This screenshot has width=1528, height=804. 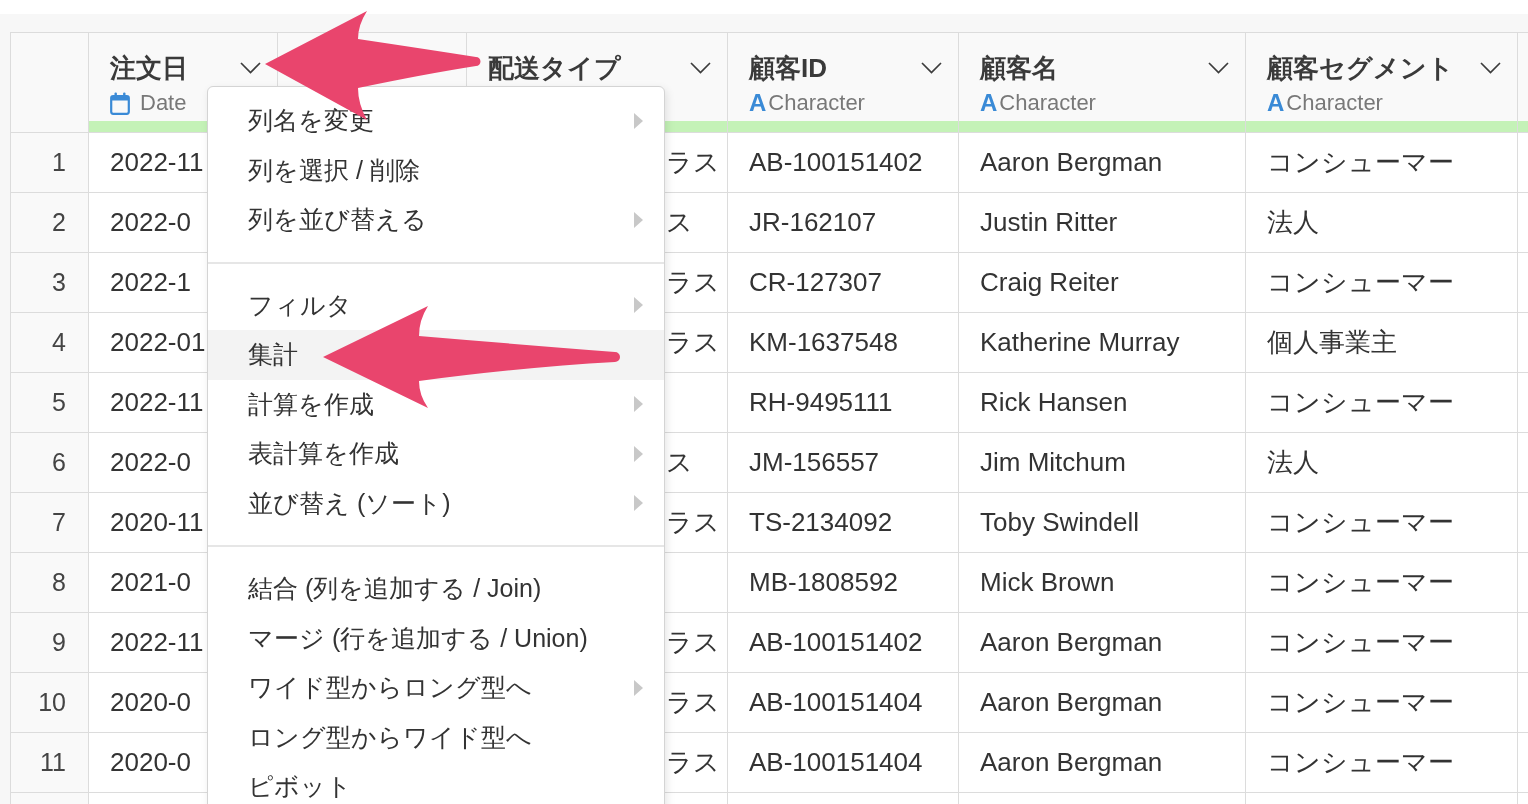 I want to click on row-number: 4, so click(x=59, y=342).